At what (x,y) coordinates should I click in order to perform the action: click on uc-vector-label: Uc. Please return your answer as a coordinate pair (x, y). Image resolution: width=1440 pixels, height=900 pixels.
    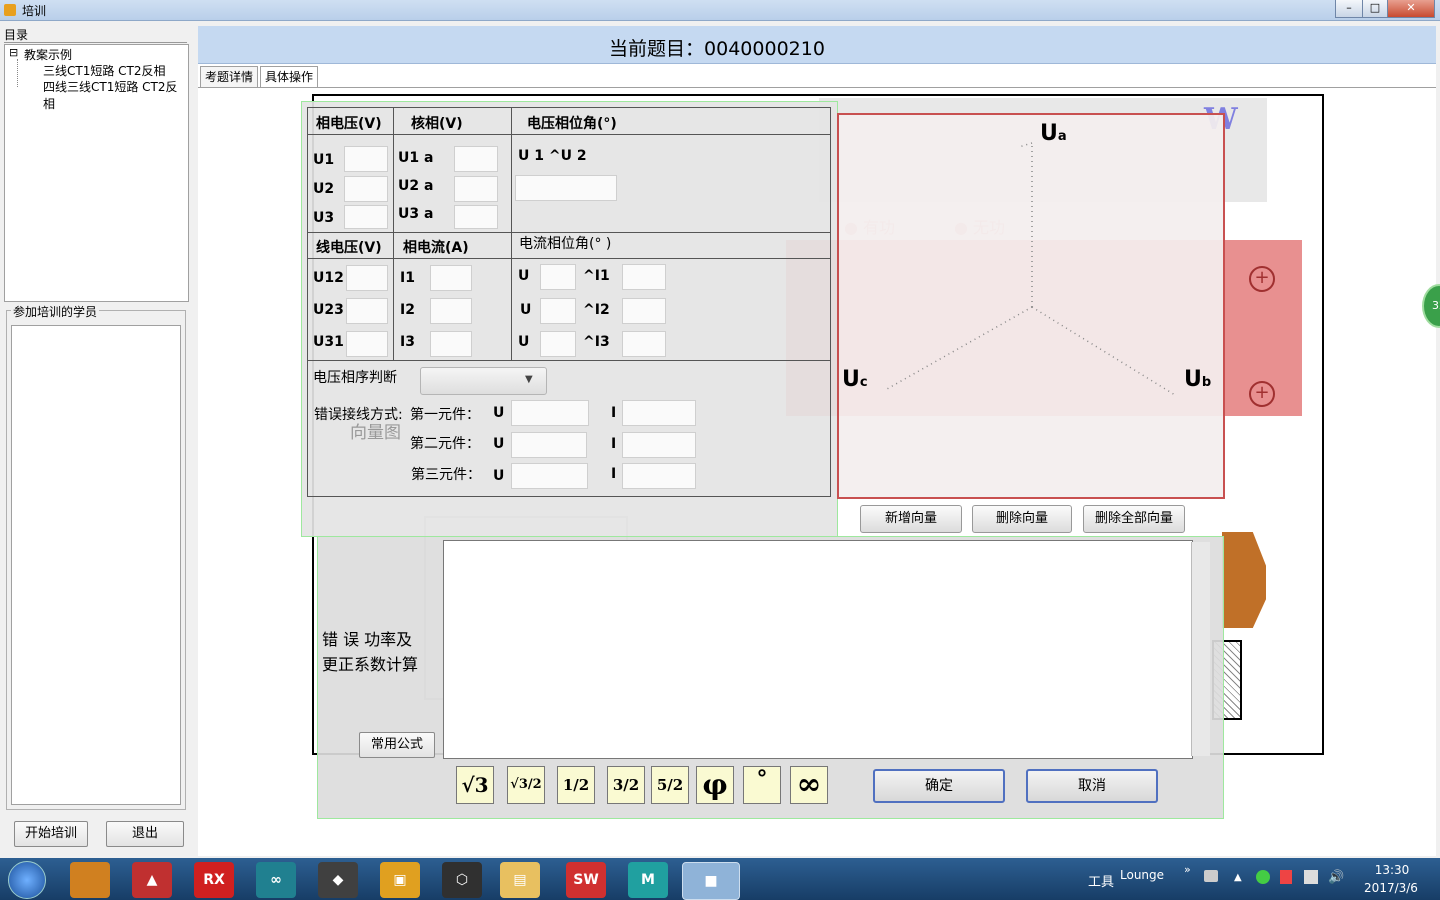
    Looking at the image, I should click on (855, 379).